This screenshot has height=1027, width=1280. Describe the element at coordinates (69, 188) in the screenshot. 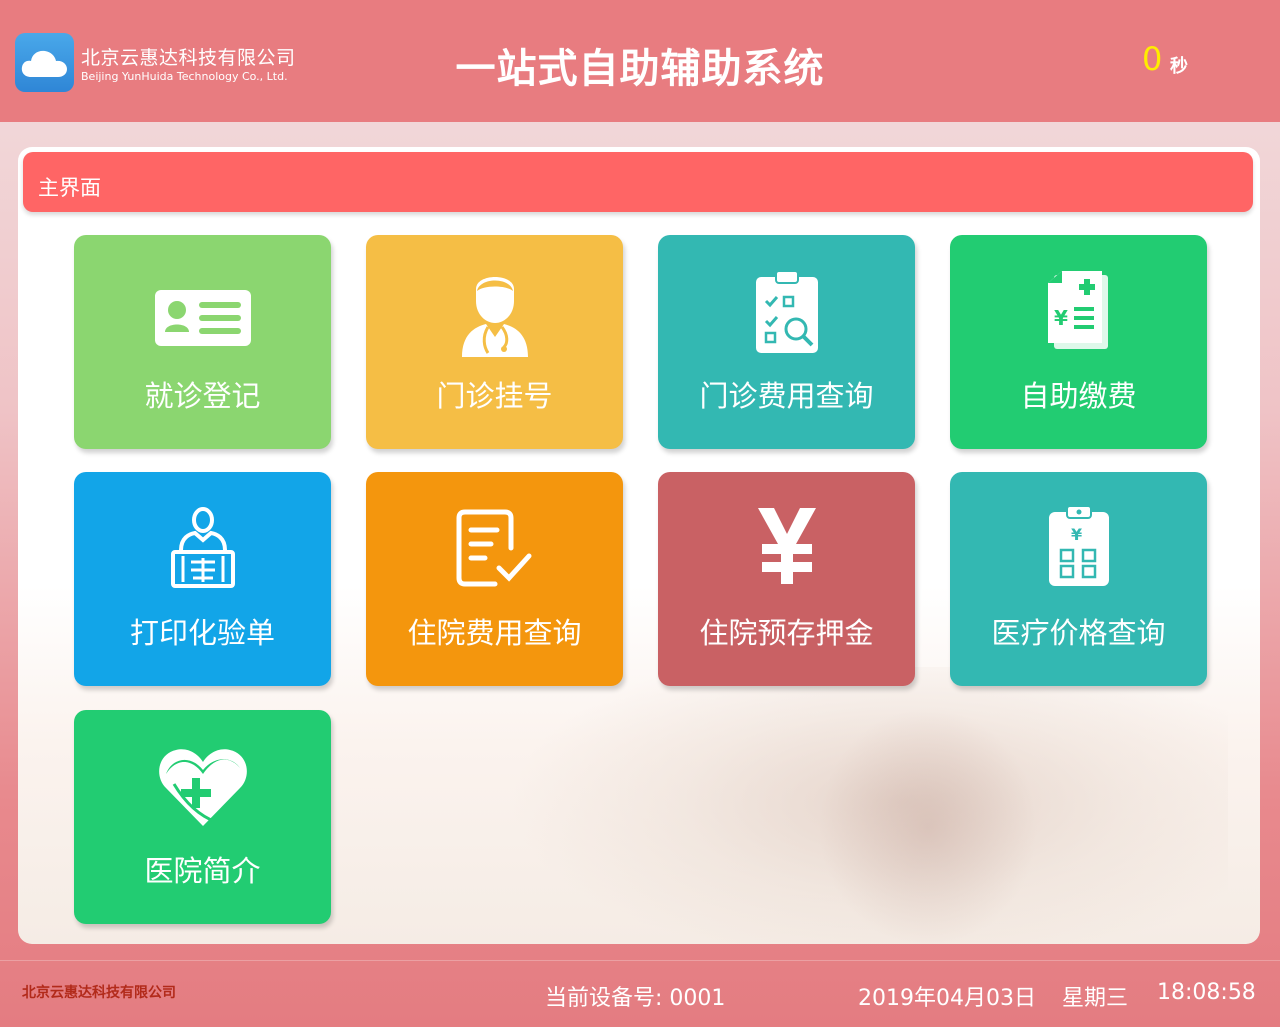

I see `panel-title: 主界面` at that location.